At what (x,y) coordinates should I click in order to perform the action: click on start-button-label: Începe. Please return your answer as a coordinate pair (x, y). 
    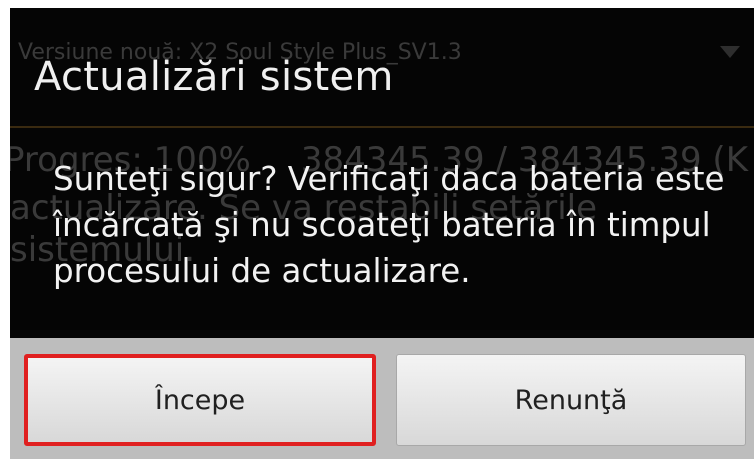
    Looking at the image, I should click on (200, 400).